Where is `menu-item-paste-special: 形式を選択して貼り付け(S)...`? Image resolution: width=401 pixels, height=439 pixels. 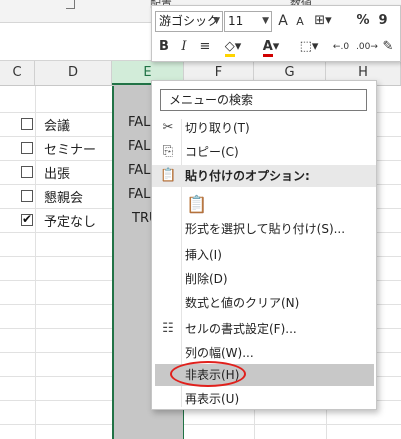 menu-item-paste-special: 形式を選択して貼り付け(S)... is located at coordinates (264, 229).